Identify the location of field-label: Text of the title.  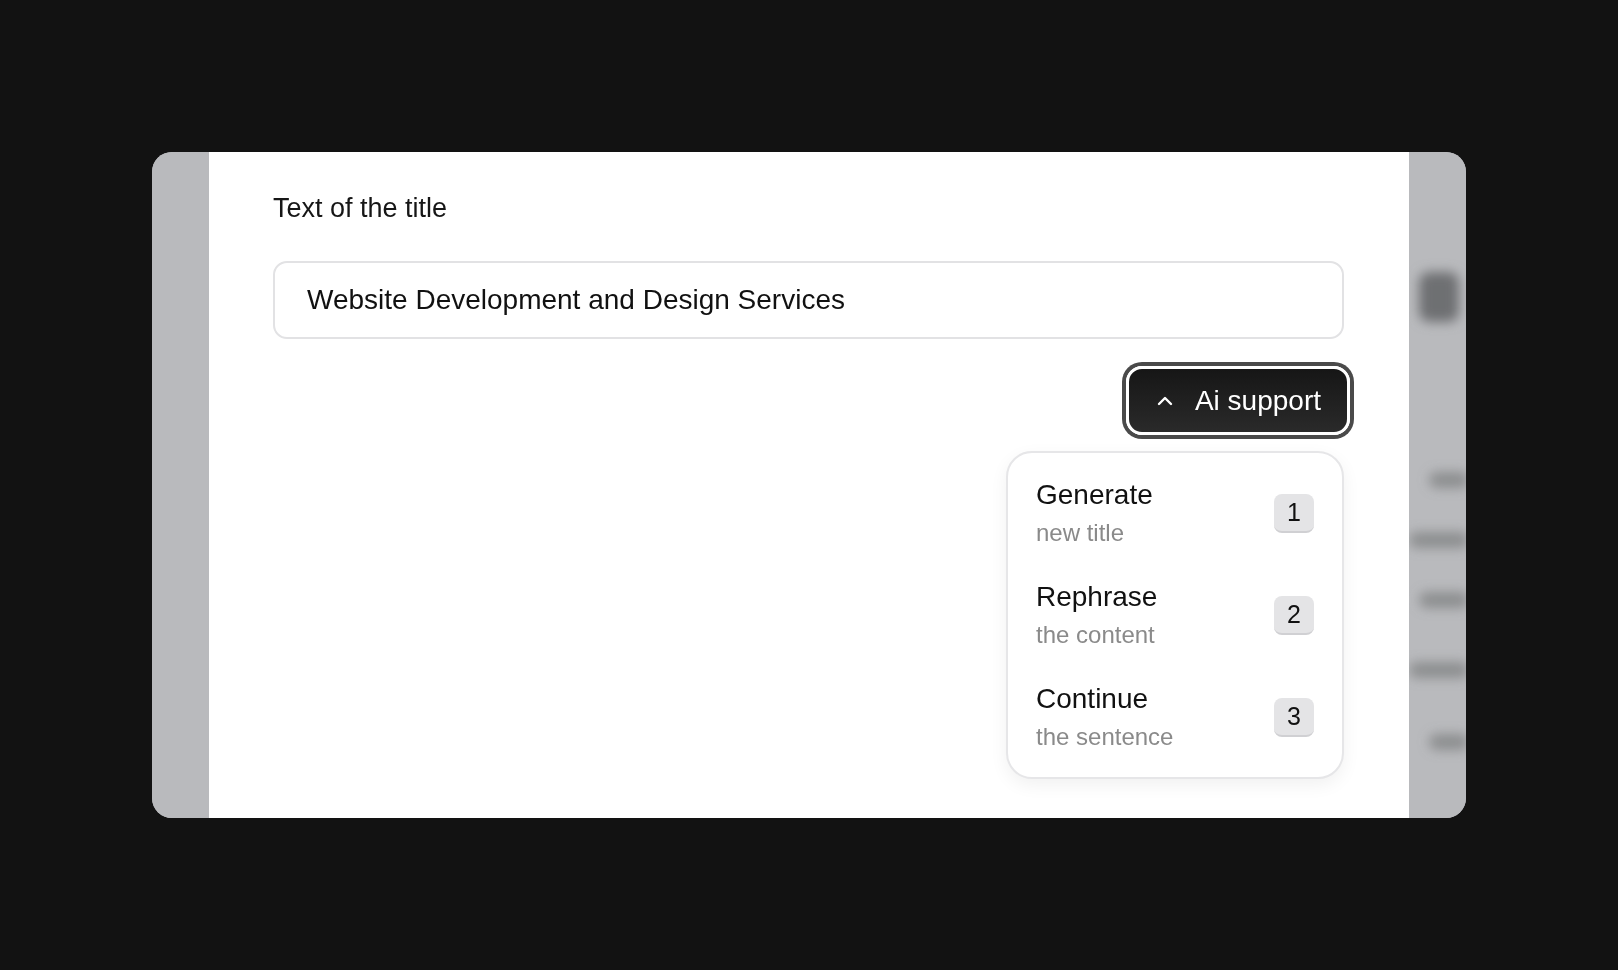
(360, 208).